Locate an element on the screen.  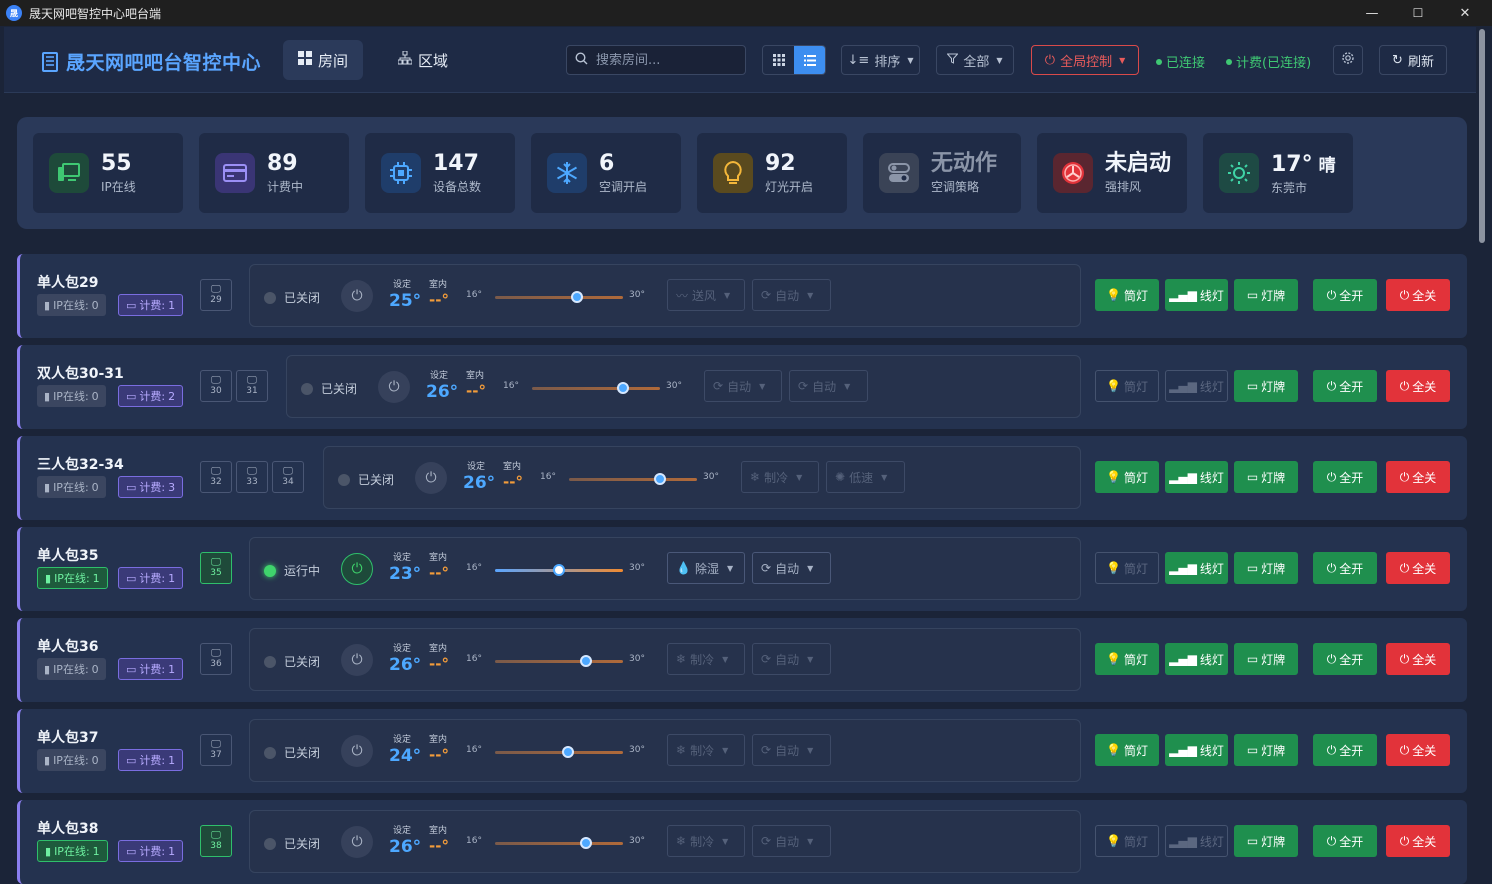
pc-terminal: 🖵 38 is located at coordinates (216, 841).